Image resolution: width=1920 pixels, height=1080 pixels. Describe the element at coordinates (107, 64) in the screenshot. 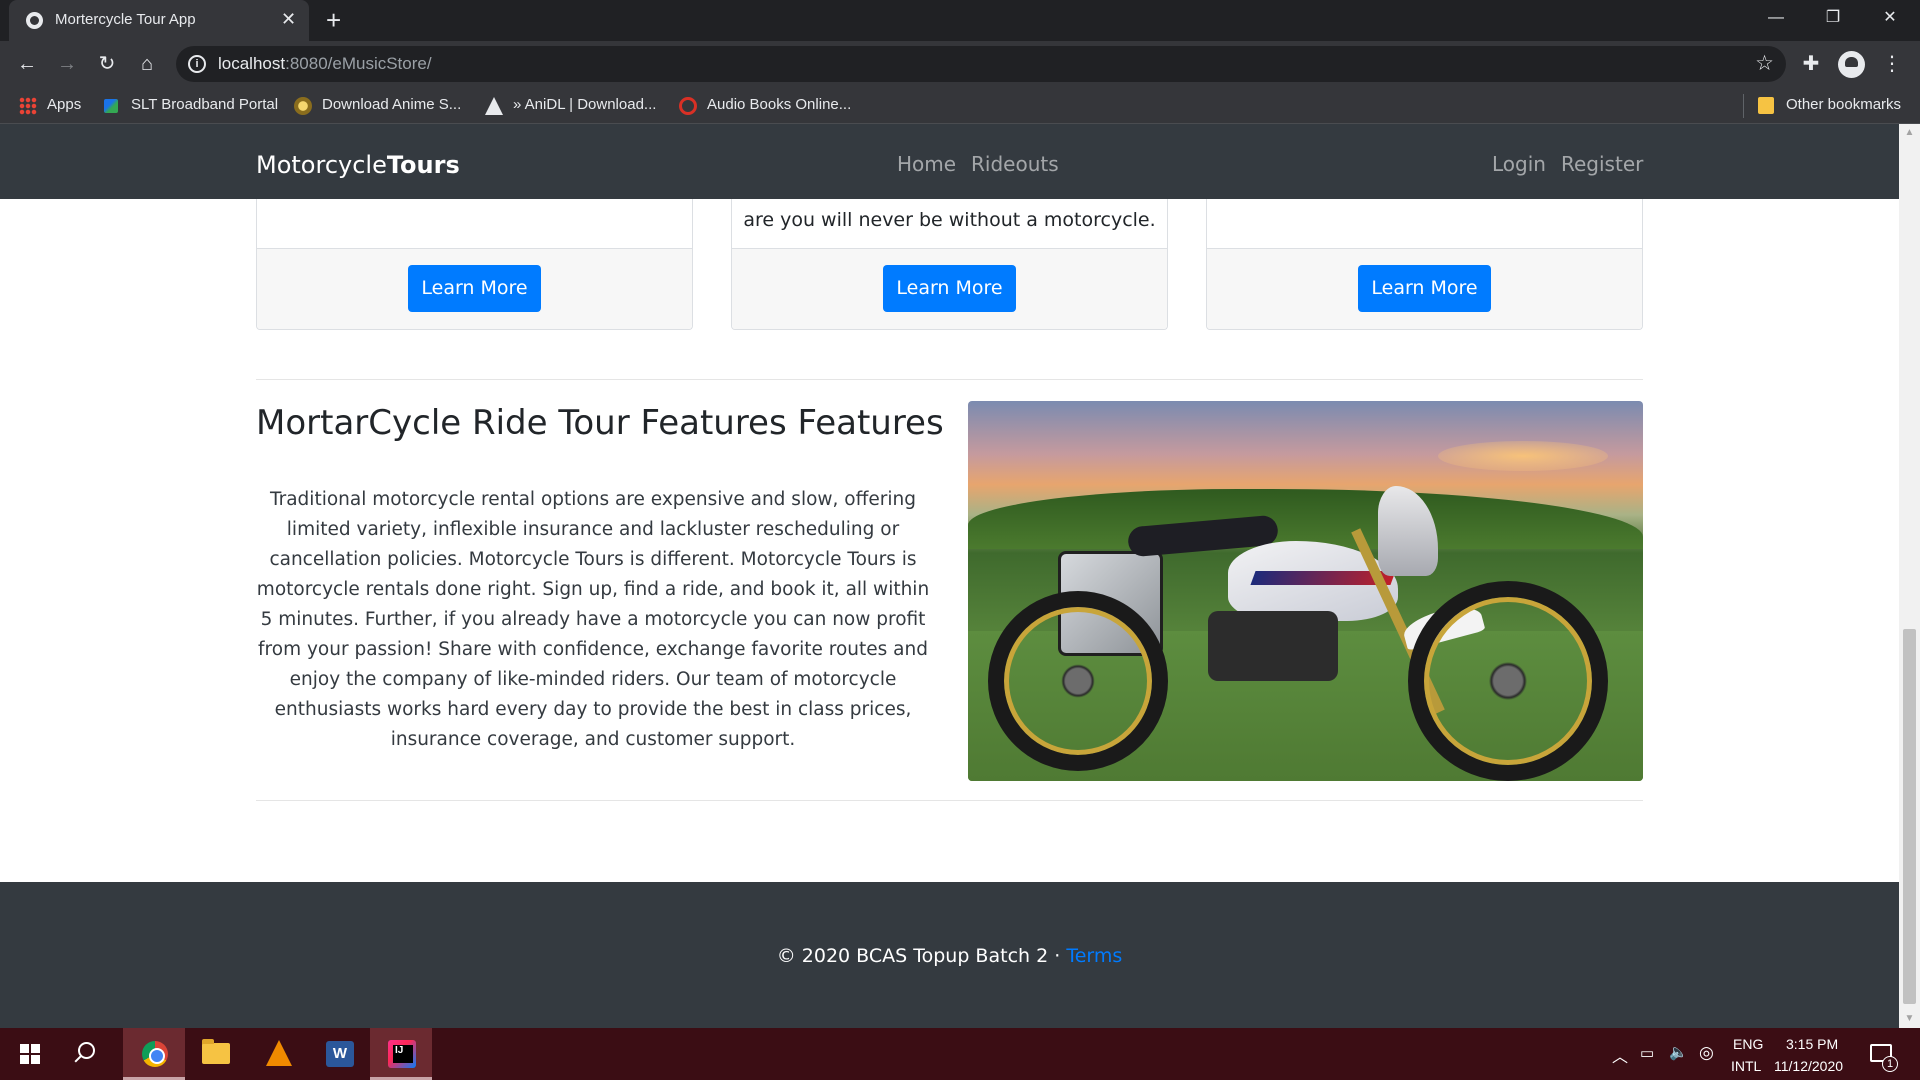

I see `reload-icon: ↻` at that location.